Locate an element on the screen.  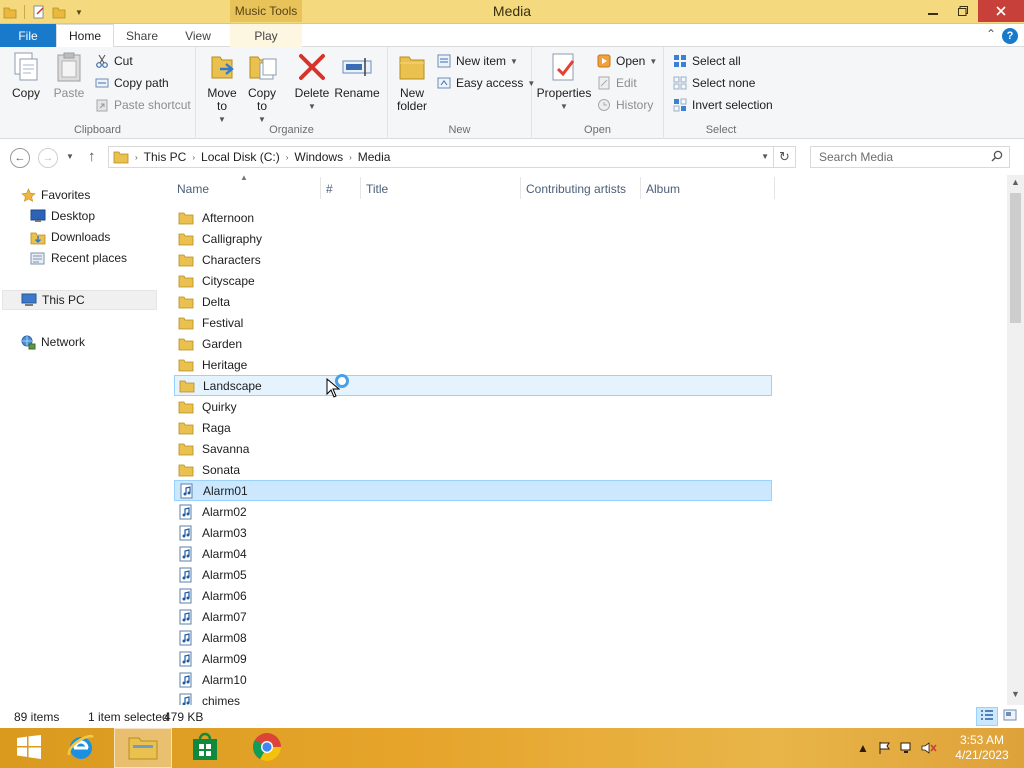
up-arrow-icon: ↑ is located at coordinates (92, 156).